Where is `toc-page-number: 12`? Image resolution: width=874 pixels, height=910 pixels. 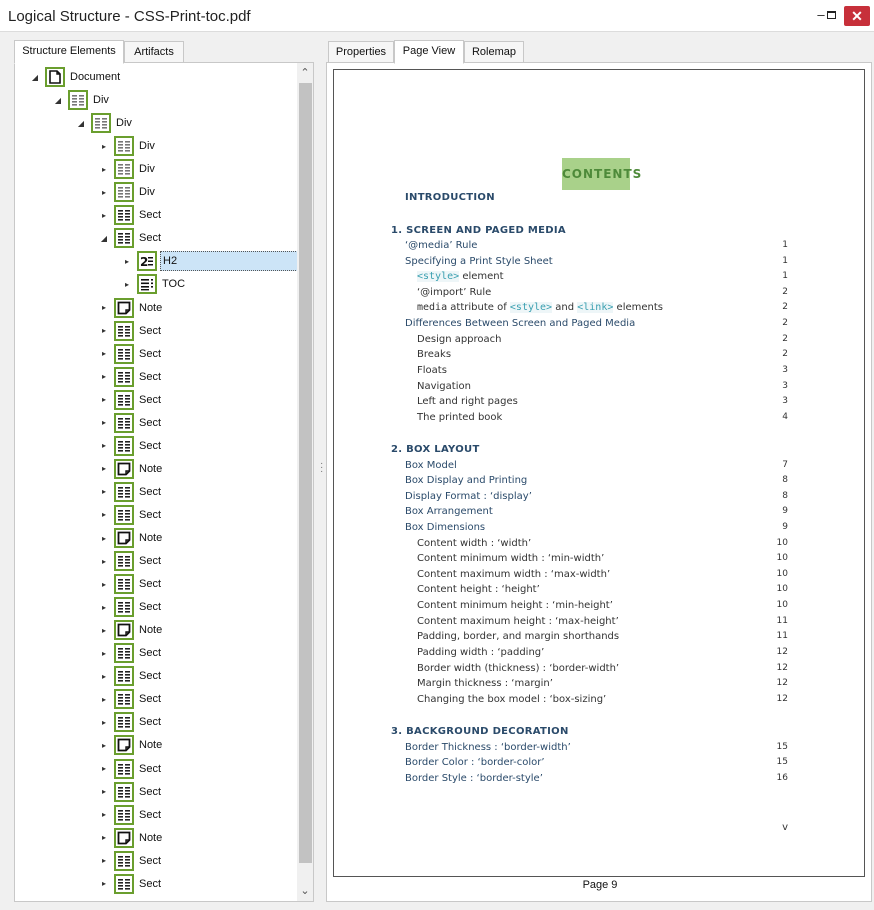 toc-page-number: 12 is located at coordinates (782, 668).